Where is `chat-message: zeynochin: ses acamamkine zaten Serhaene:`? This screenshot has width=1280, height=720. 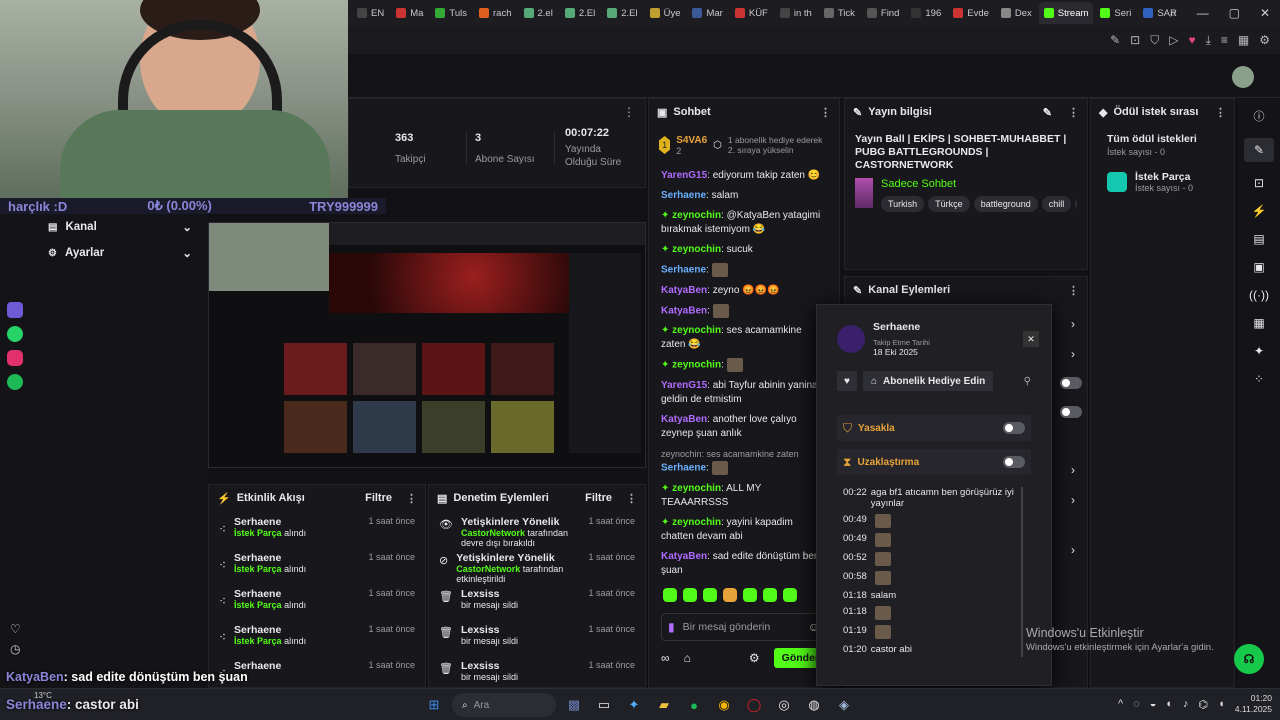 chat-message: zeynochin: ses acamamkine zaten Serhaene: is located at coordinates (744, 461).